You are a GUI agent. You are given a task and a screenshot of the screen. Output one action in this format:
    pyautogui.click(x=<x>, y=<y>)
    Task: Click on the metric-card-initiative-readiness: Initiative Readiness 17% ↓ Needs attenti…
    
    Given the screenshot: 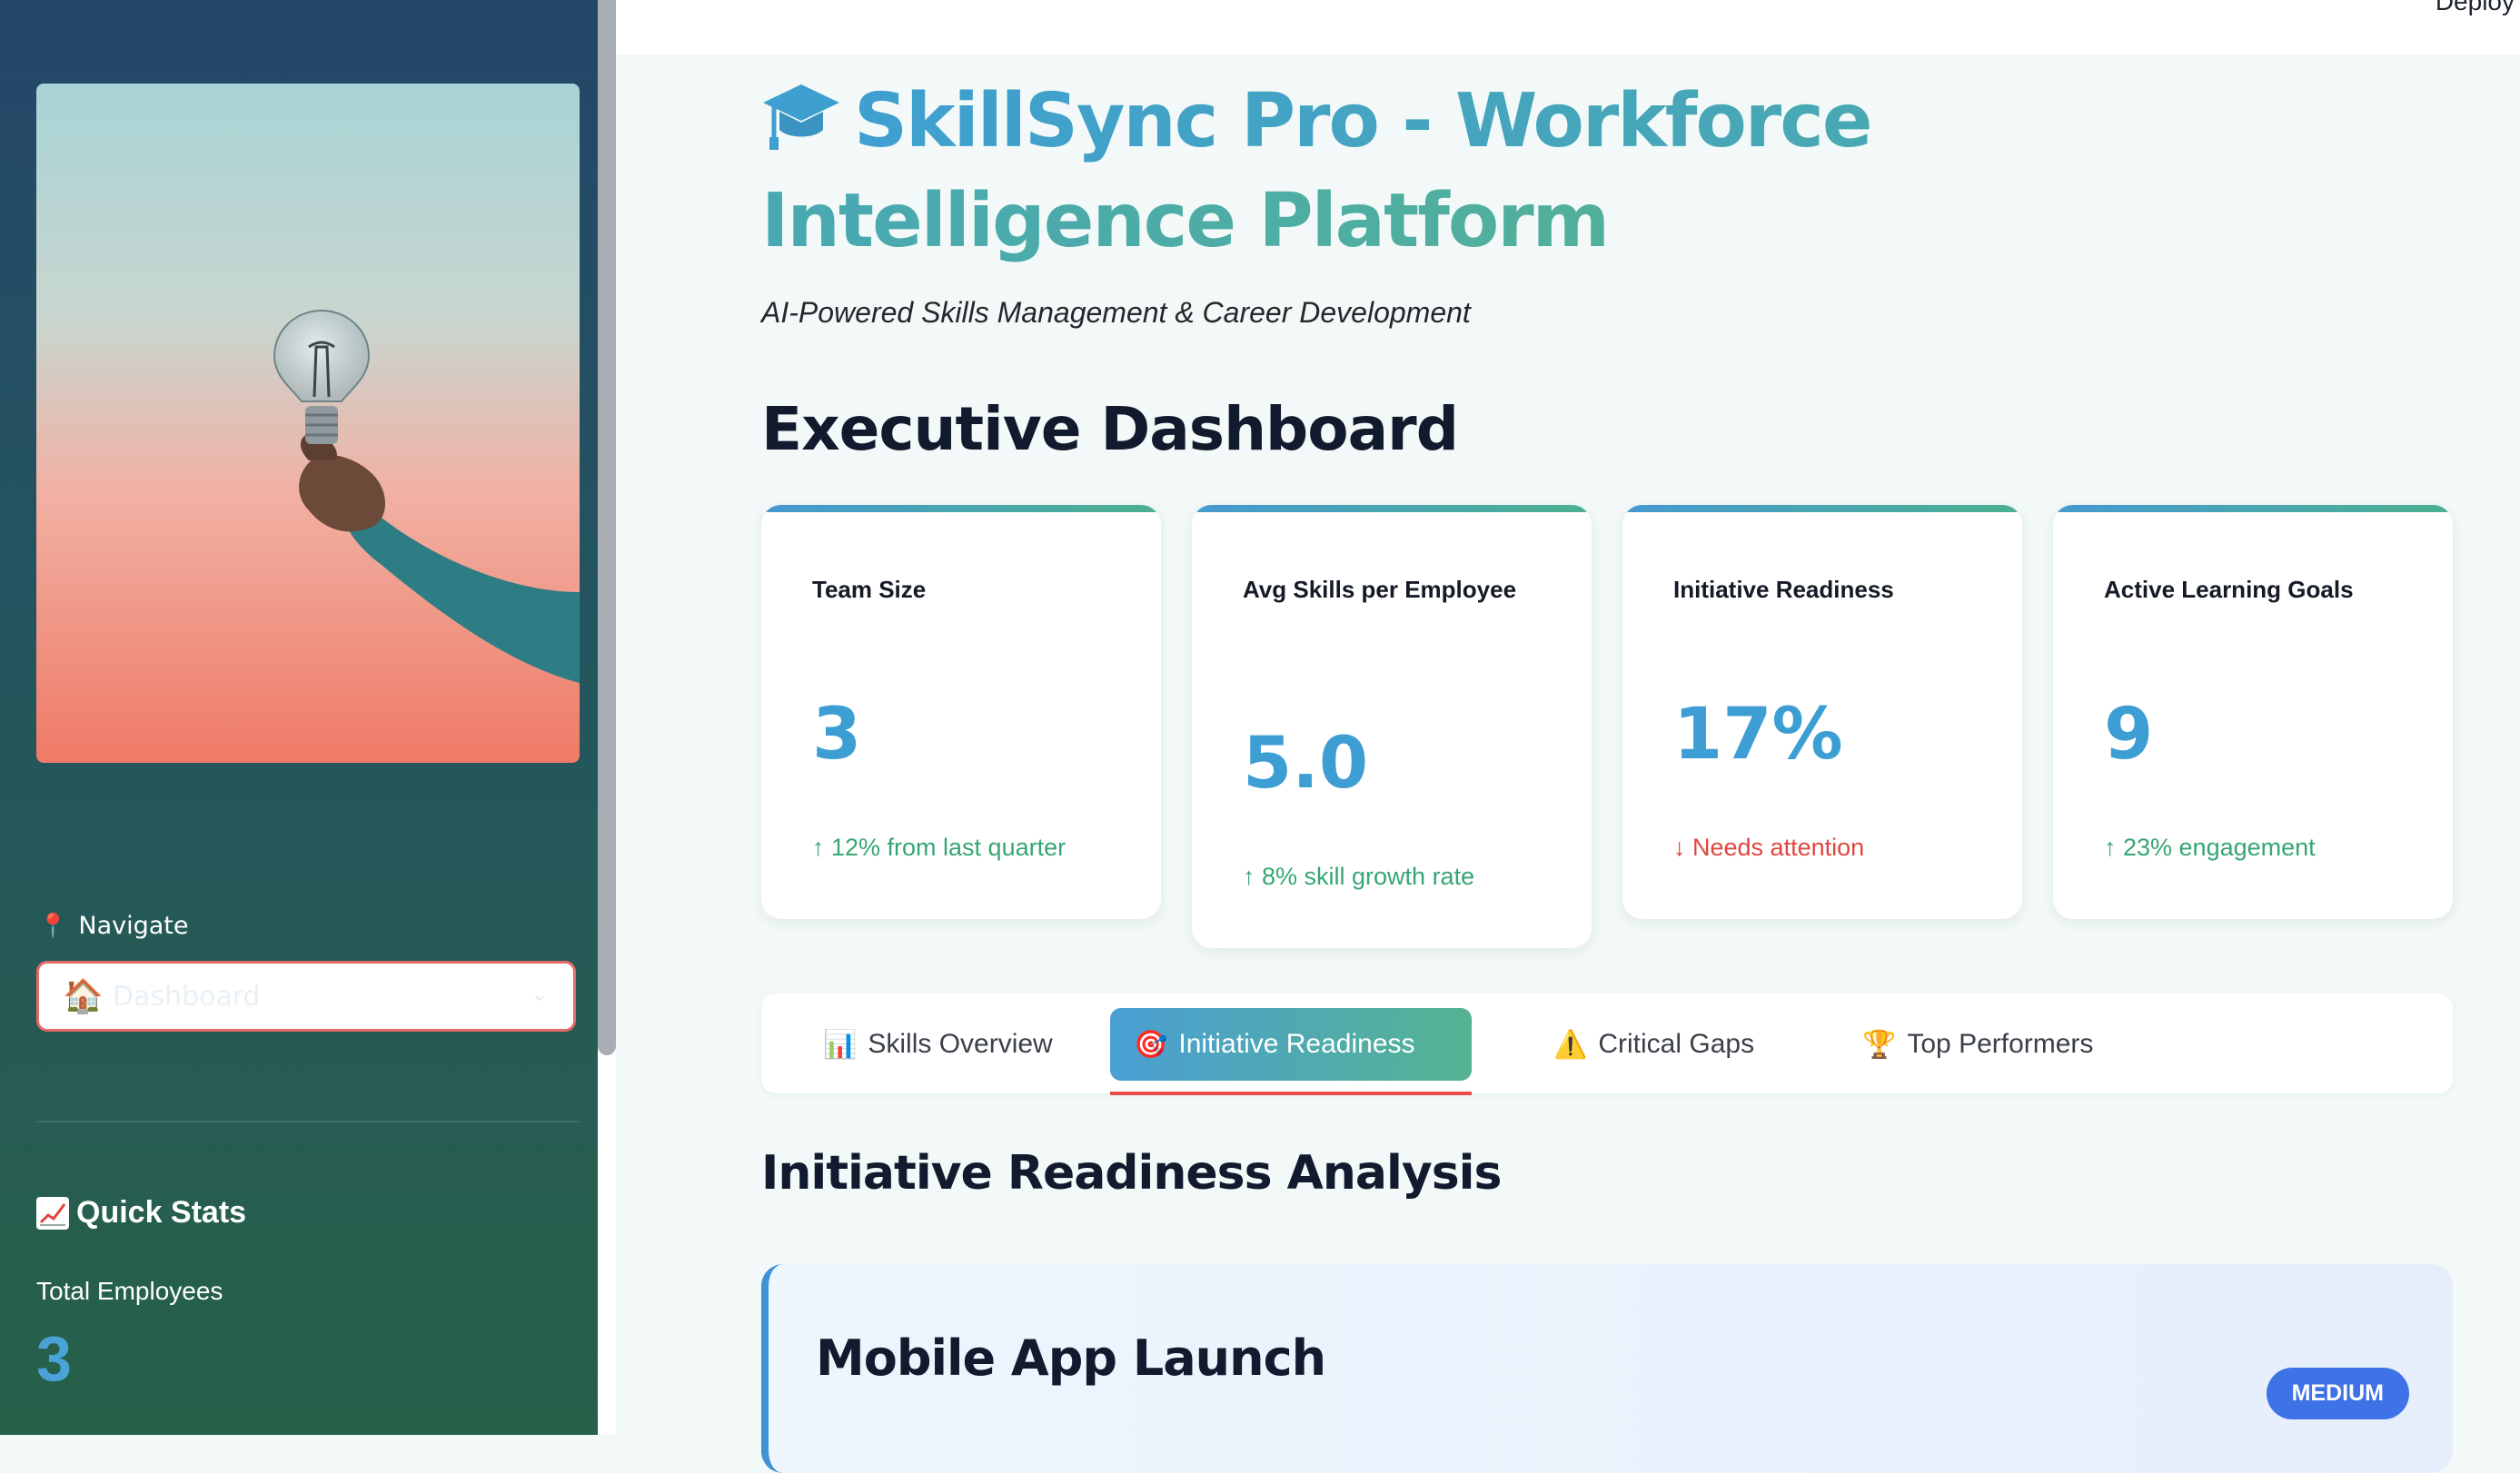 What is the action you would take?
    pyautogui.click(x=1822, y=712)
    